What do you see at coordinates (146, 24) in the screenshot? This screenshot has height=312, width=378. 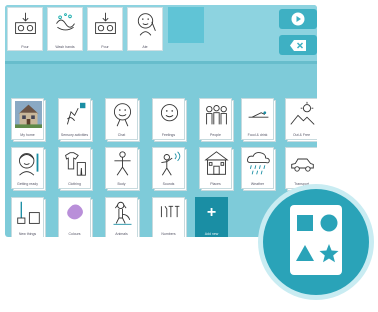 I see `ate-icon` at bounding box center [146, 24].